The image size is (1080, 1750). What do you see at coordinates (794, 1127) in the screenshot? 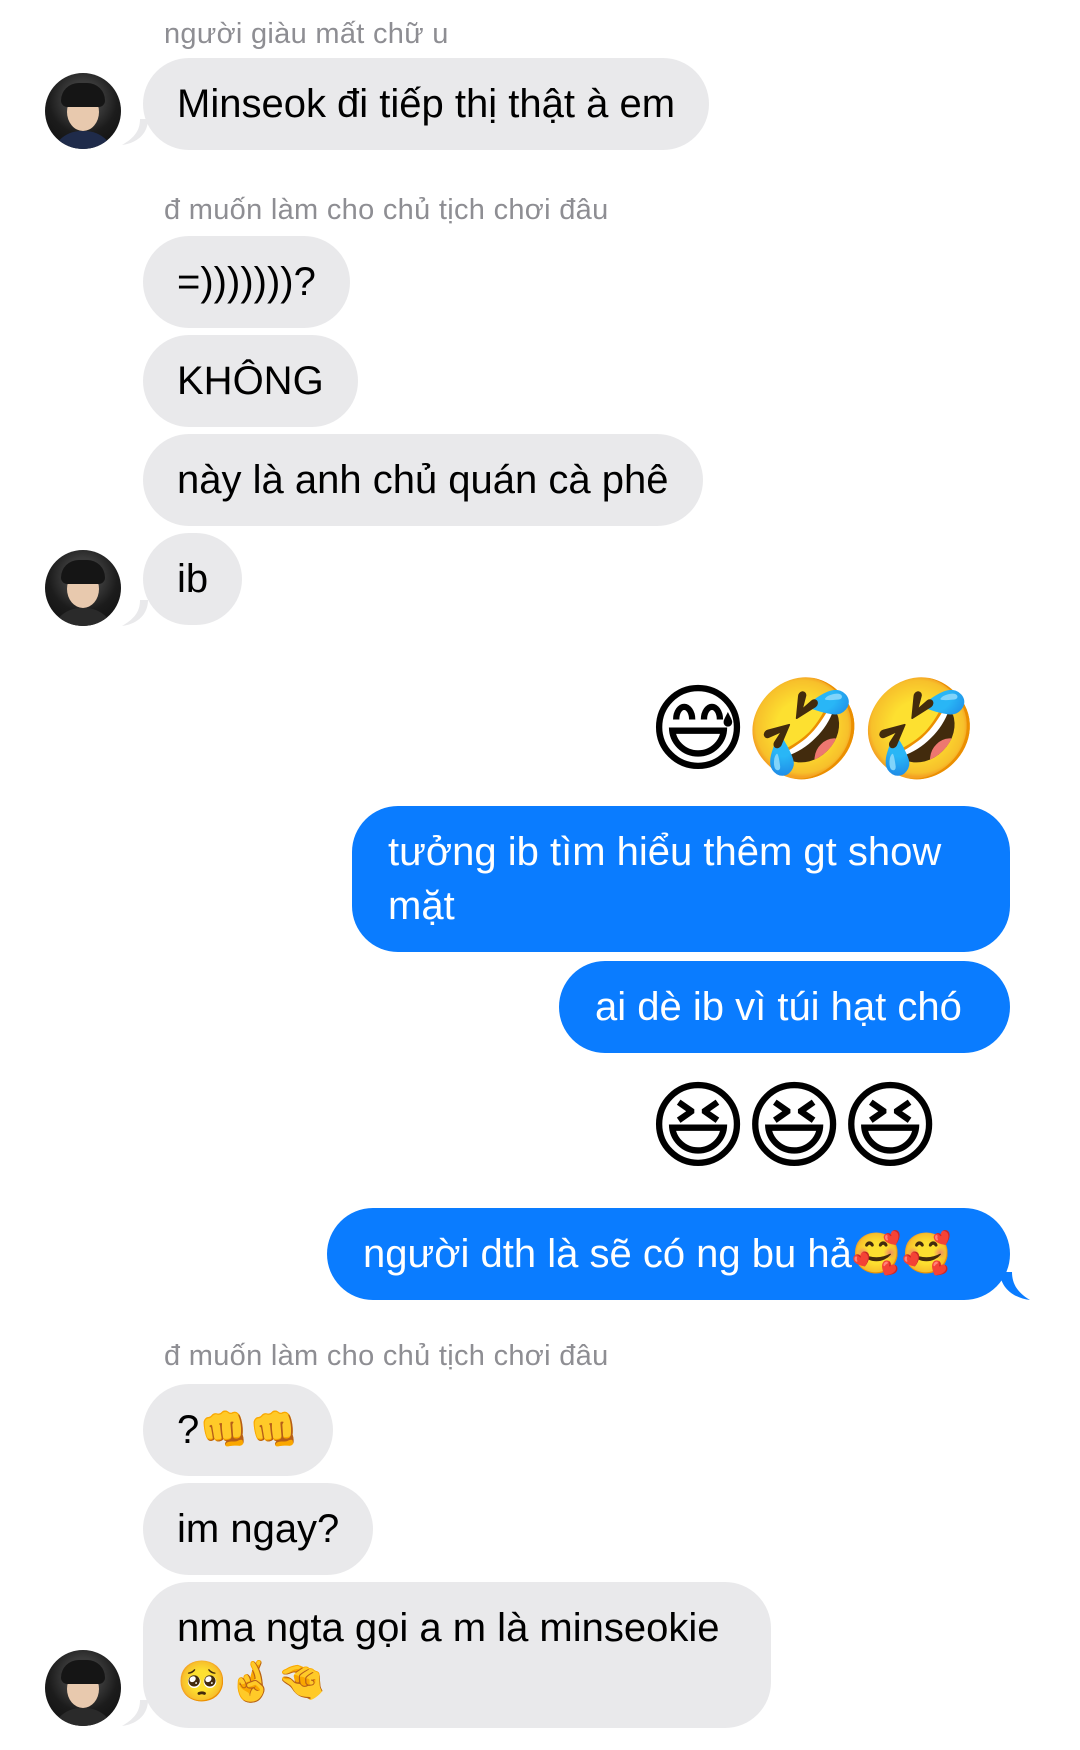
I see `emoji-message: 😆😆😆` at bounding box center [794, 1127].